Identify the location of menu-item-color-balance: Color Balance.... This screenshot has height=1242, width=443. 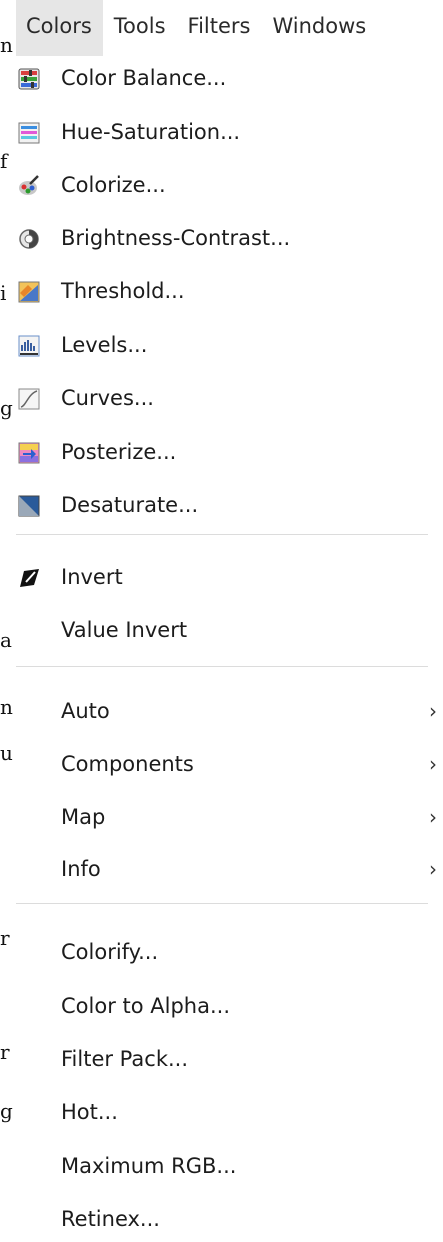
(229, 82).